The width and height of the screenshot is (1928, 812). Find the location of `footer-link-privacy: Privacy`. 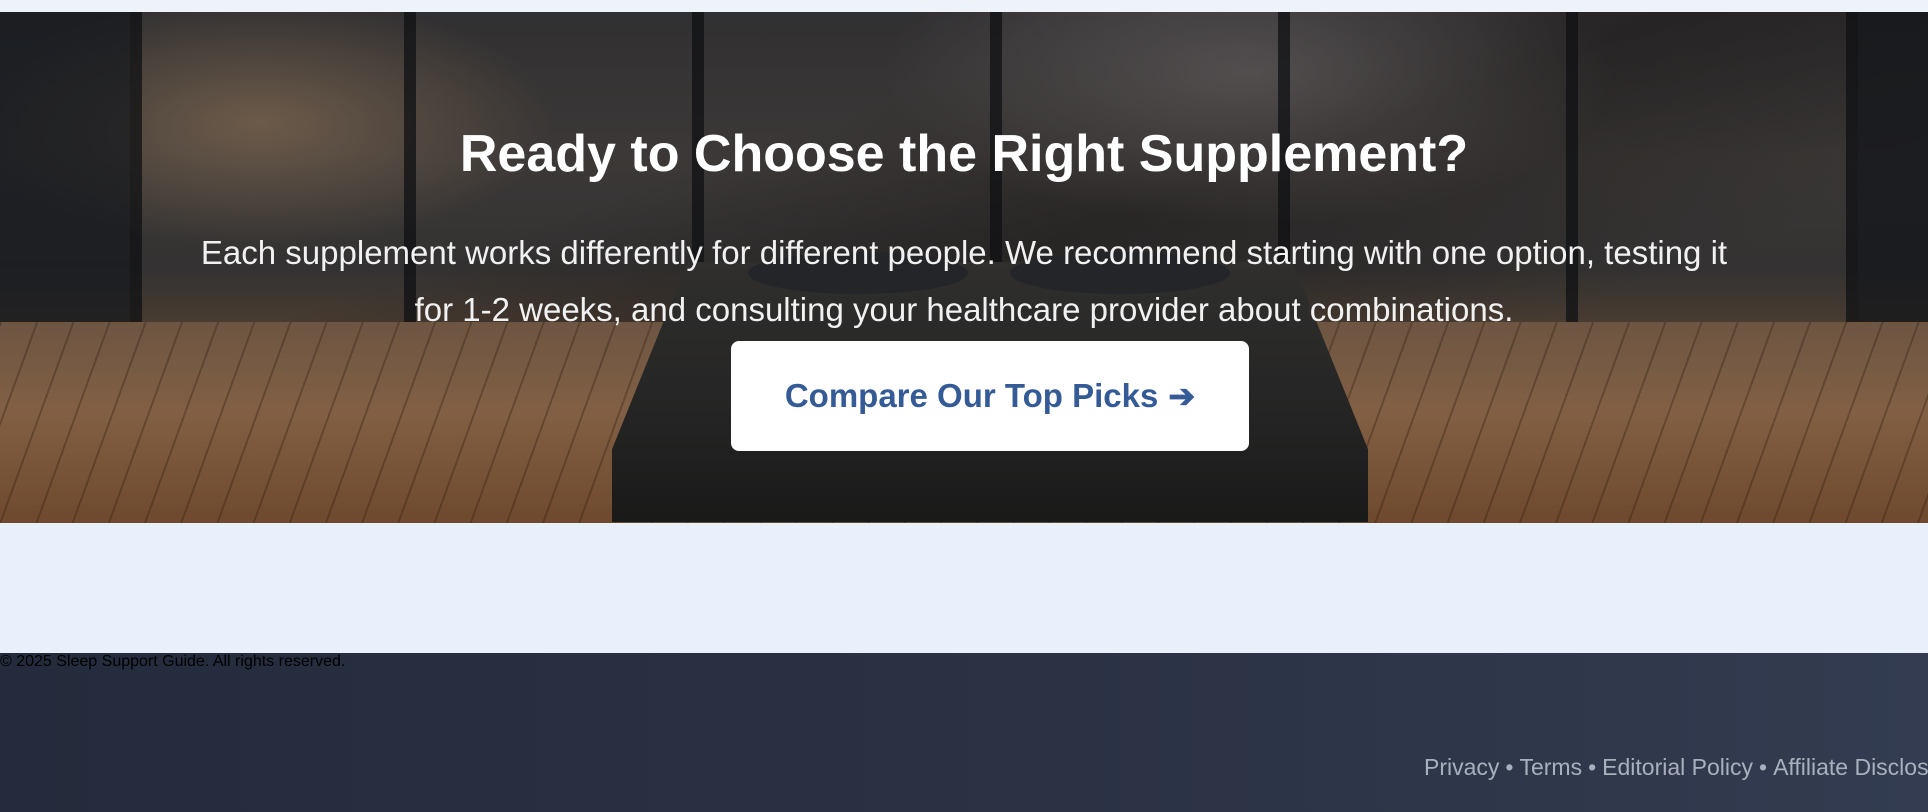

footer-link-privacy: Privacy is located at coordinates (1461, 767).